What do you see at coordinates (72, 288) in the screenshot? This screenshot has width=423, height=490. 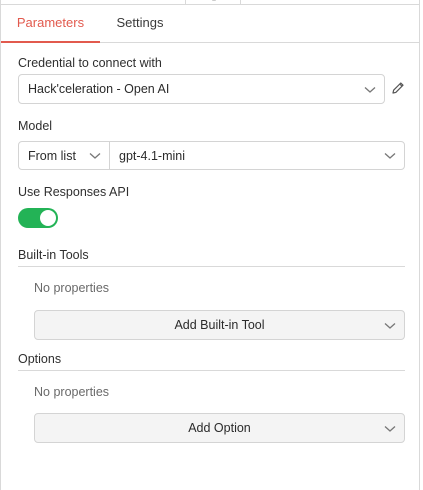 I see `builtin-tools-empty-text: No properties` at bounding box center [72, 288].